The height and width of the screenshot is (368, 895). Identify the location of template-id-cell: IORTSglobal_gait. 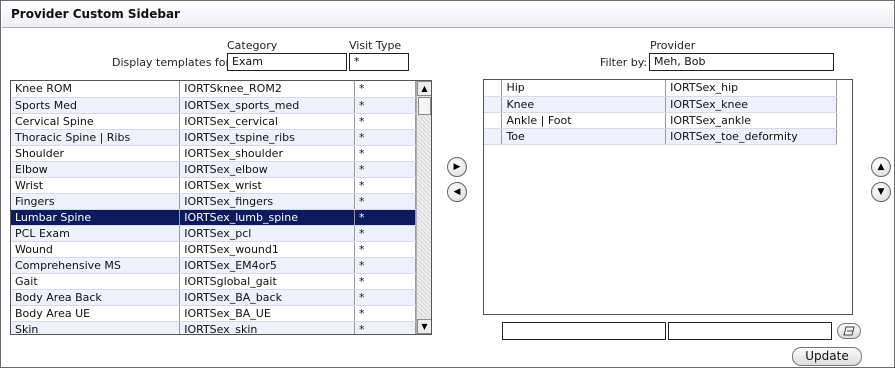
(267, 281).